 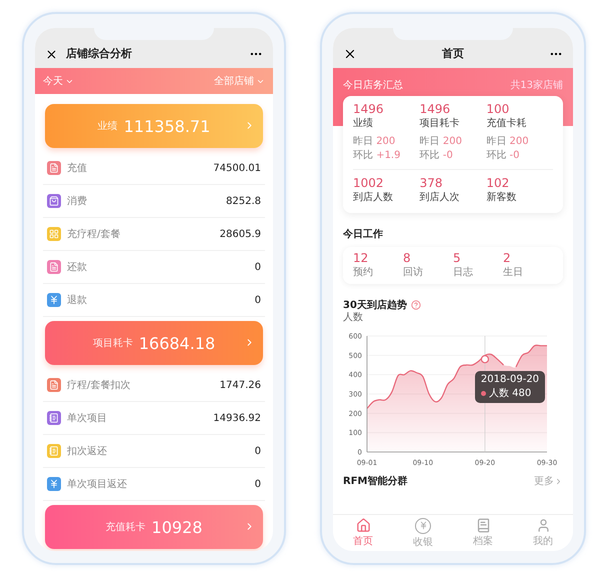 What do you see at coordinates (77, 201) in the screenshot?
I see `row-label: 消费` at bounding box center [77, 201].